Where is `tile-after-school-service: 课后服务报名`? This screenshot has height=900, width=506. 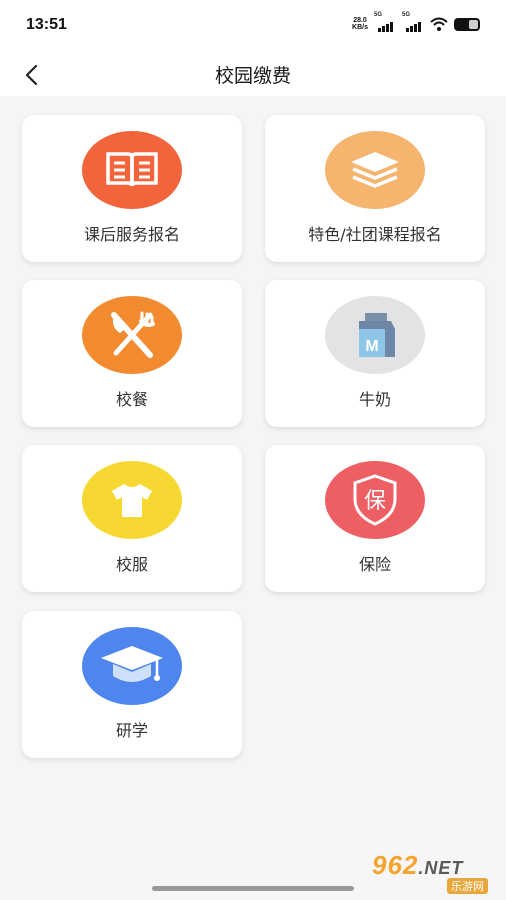
tile-after-school-service: 课后服务报名 is located at coordinates (132, 188).